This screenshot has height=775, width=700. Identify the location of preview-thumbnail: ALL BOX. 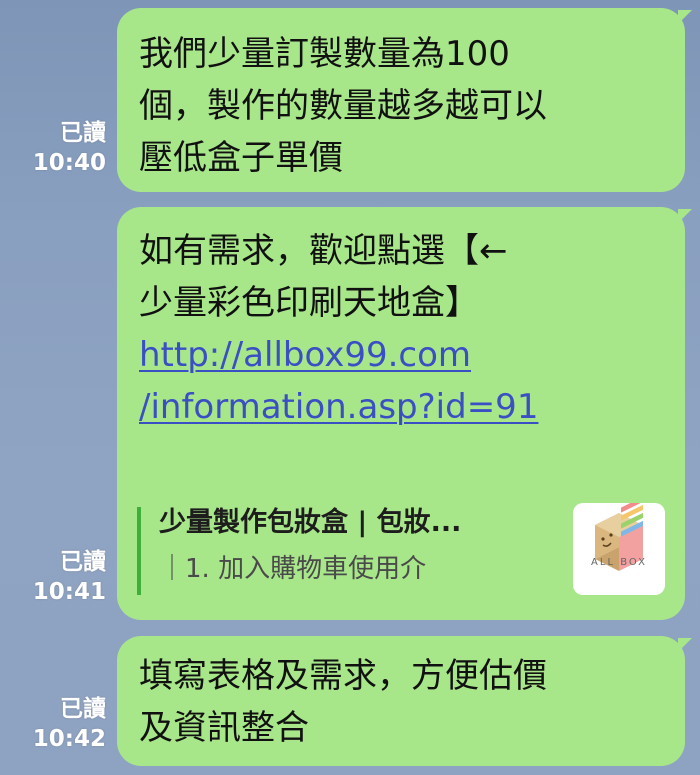
(619, 549).